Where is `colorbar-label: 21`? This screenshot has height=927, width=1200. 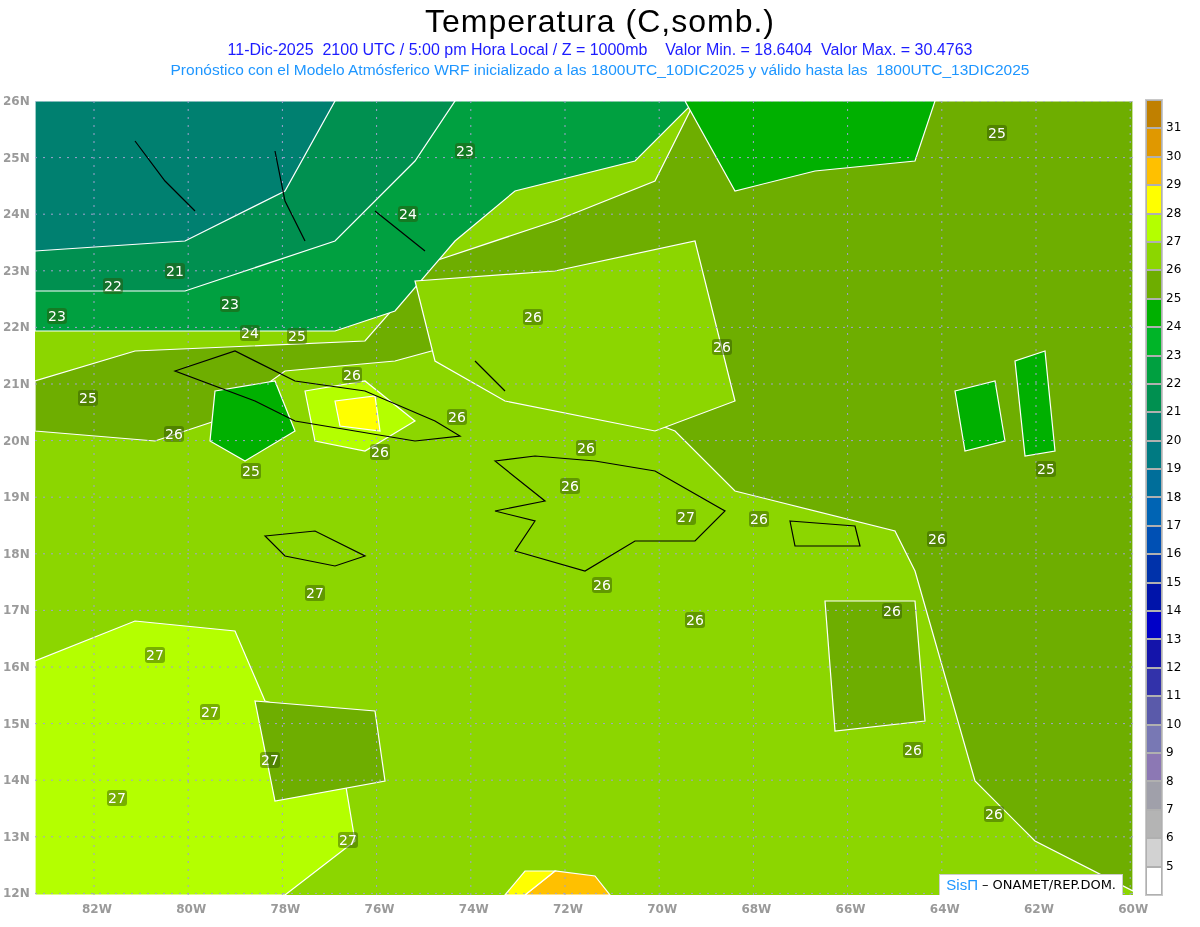
colorbar-label: 21 is located at coordinates (1174, 411).